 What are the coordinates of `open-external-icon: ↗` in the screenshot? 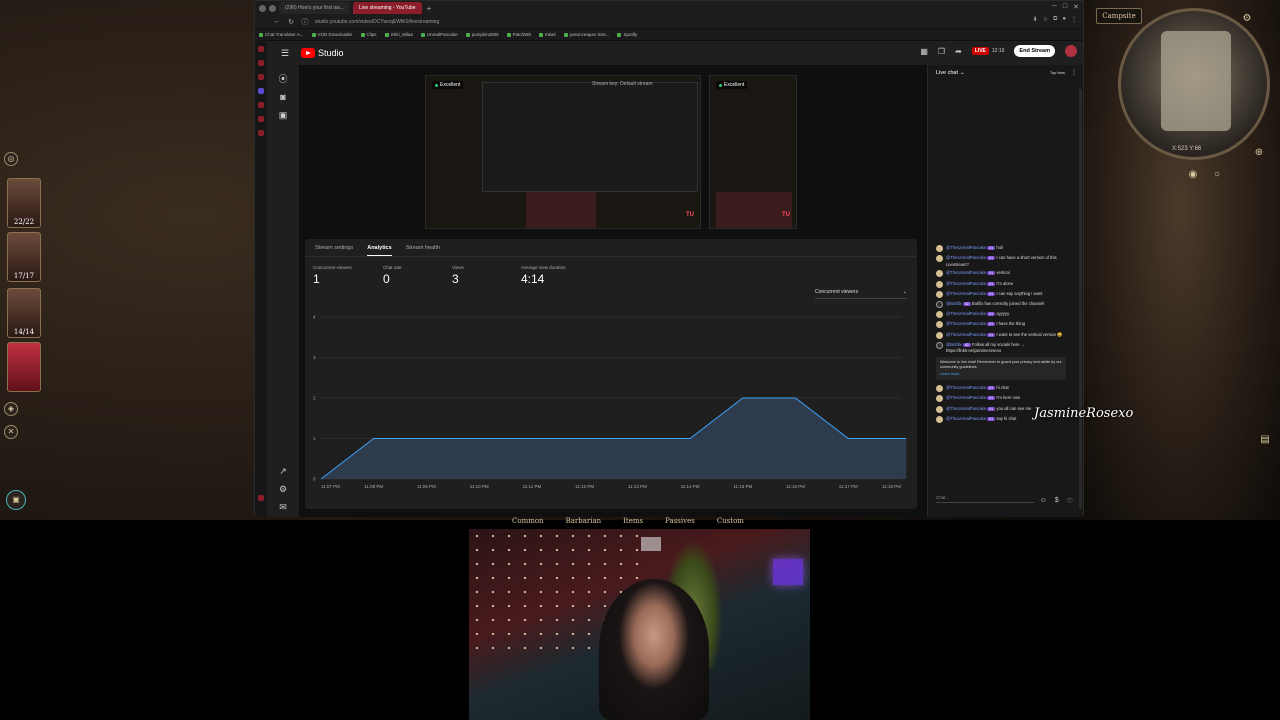 It's located at (283, 471).